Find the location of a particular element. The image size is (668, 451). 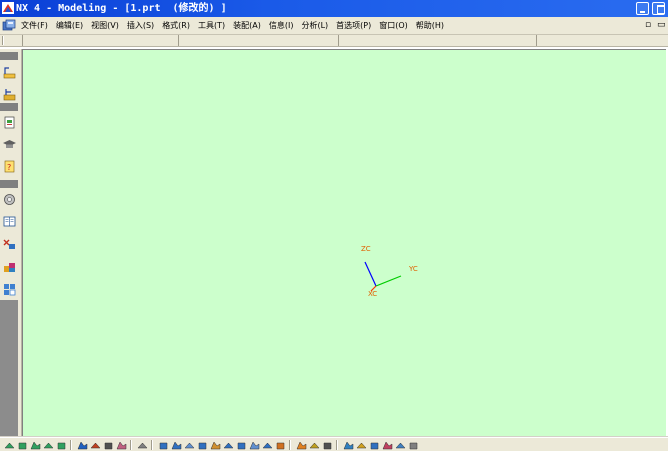

book-icon is located at coordinates (9, 221).